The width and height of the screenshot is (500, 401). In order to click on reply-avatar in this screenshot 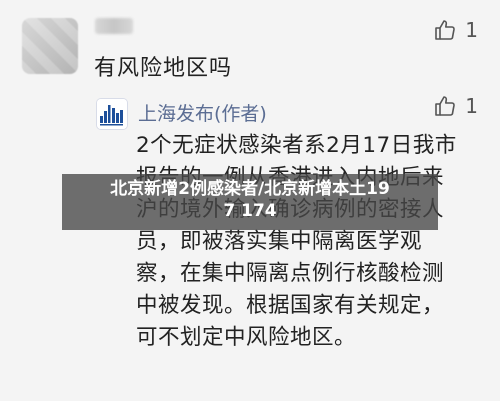, I will do `click(112, 114)`.